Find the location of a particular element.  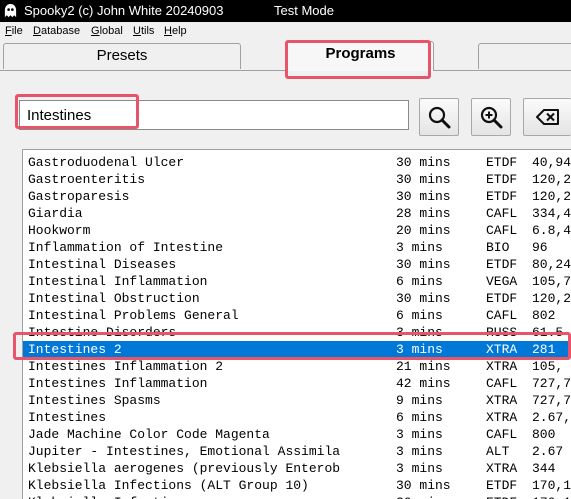

menu-file-accel: F is located at coordinates (8, 31).